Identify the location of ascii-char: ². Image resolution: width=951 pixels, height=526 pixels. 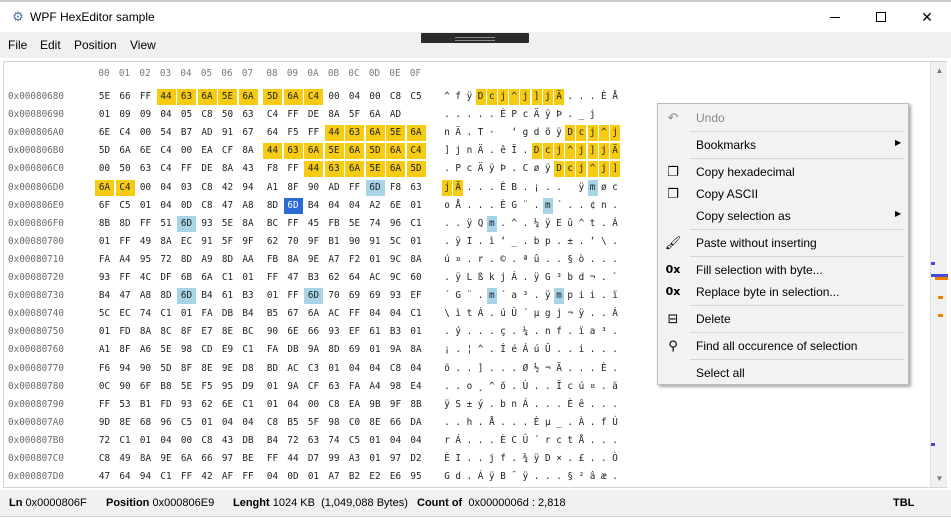
(581, 477).